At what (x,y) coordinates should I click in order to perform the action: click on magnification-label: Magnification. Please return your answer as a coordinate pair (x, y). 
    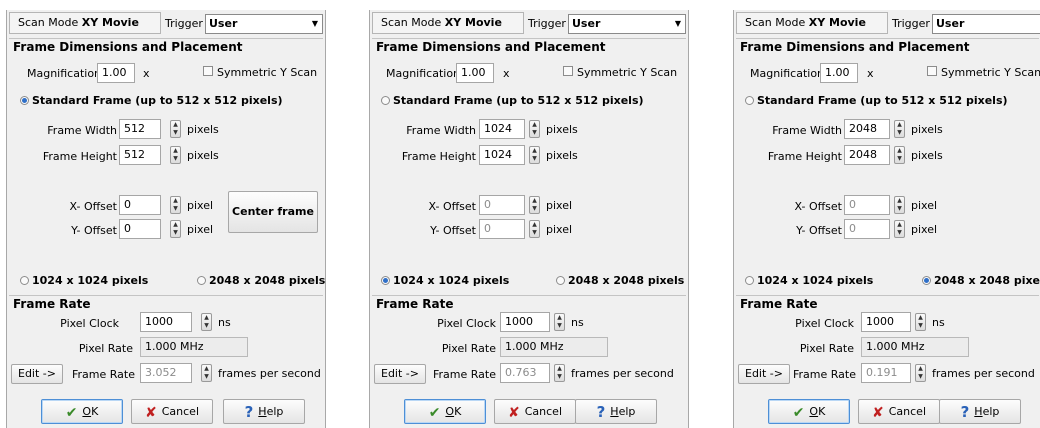
    Looking at the image, I should click on (787, 73).